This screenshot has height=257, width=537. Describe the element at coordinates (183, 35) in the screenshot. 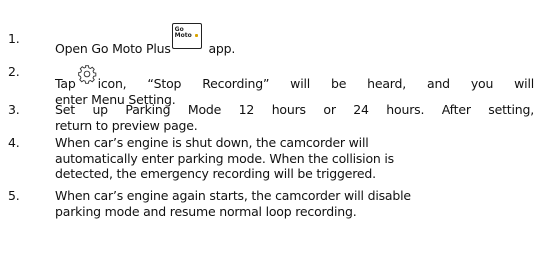

I see `app-icon-logo-line-2: Moto` at that location.